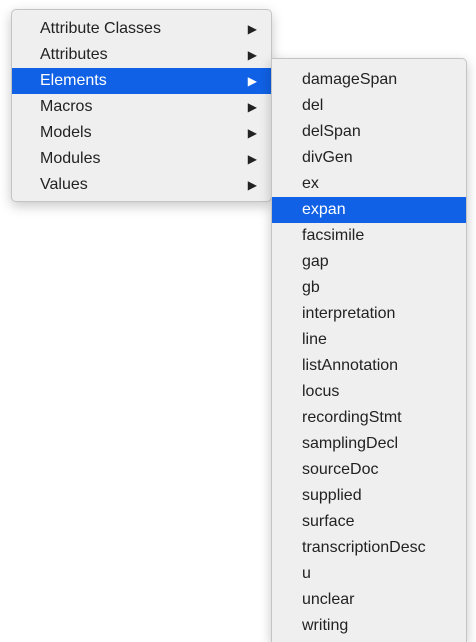 This screenshot has width=476, height=642. What do you see at coordinates (311, 287) in the screenshot?
I see `submenu-item-label: gb` at bounding box center [311, 287].